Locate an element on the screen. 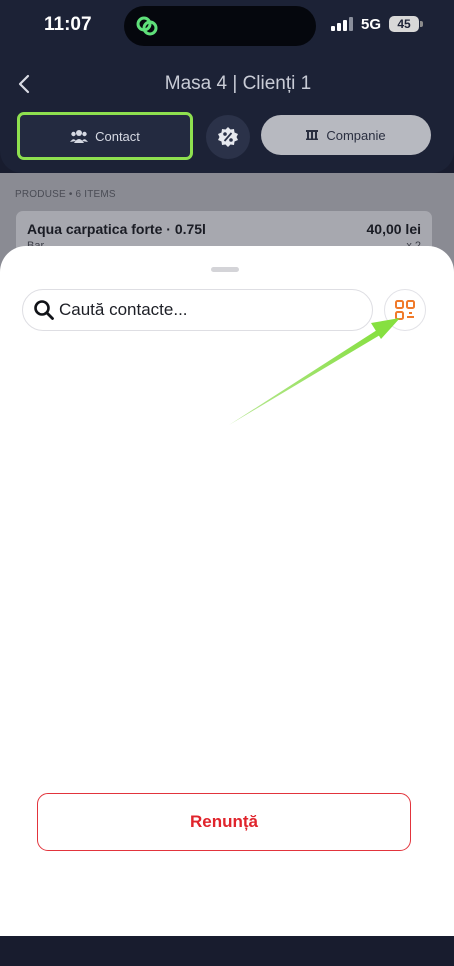 This screenshot has width=454, height=966. company-tab-label: Companie is located at coordinates (356, 135).